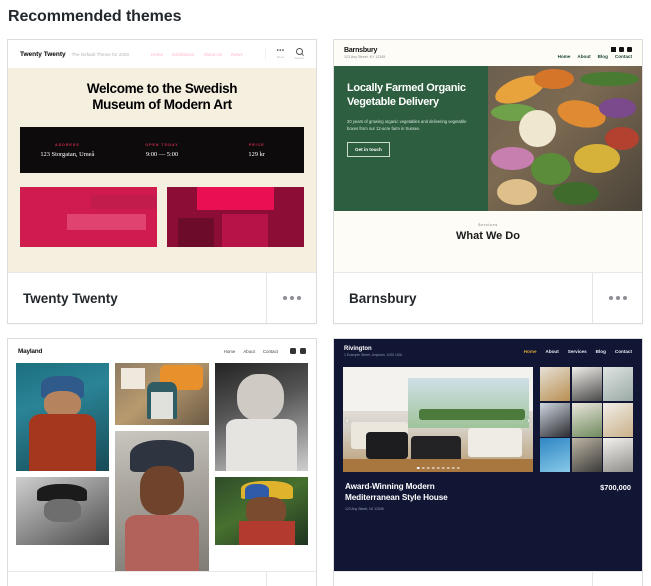 Image resolution: width=651 pixels, height=586 pixels. I want to click on gallery-thumbnails, so click(586, 419).